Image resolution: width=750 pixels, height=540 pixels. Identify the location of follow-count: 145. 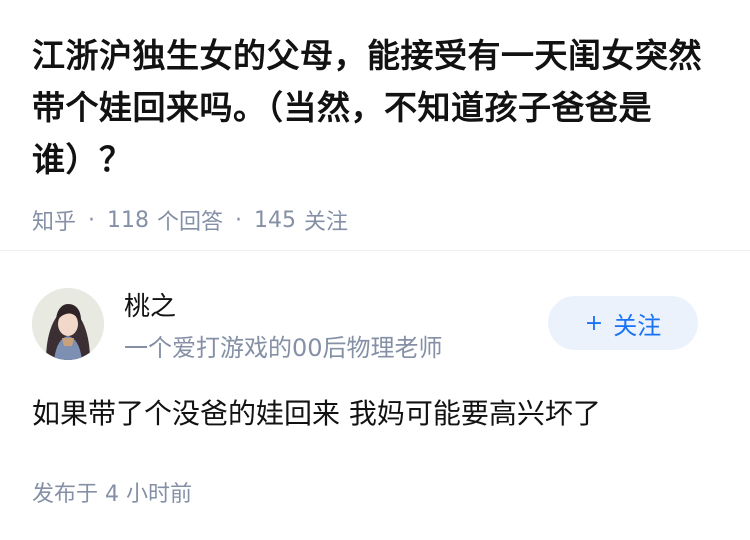
(275, 220).